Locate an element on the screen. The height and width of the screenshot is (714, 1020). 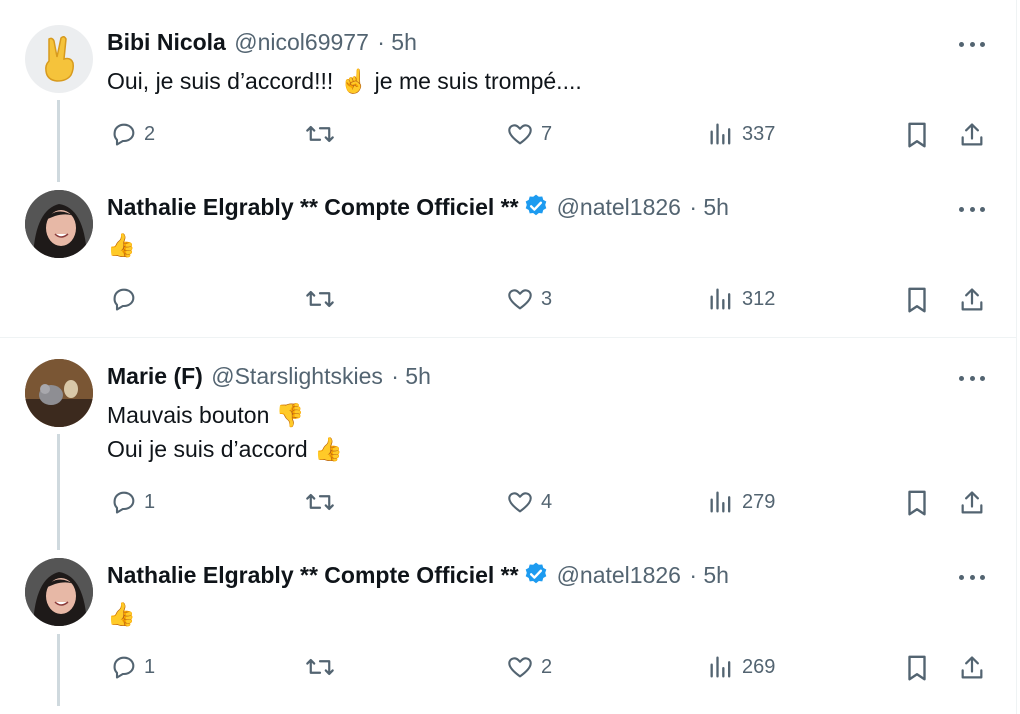
tweet-text: 👍 is located at coordinates (121, 614).